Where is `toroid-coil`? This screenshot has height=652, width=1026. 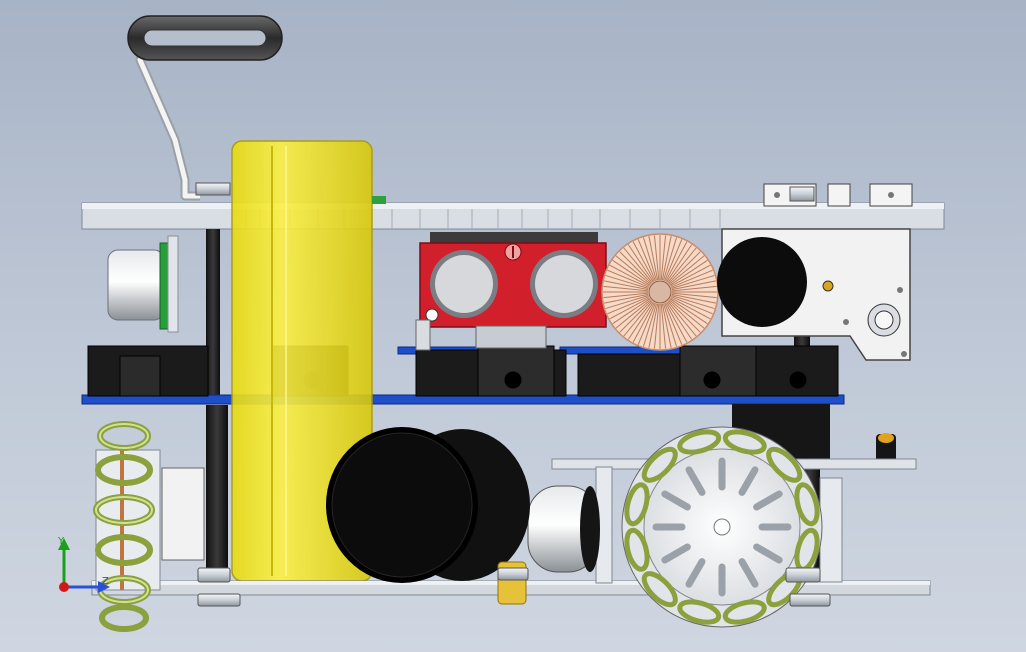 toroid-coil is located at coordinates (660, 292).